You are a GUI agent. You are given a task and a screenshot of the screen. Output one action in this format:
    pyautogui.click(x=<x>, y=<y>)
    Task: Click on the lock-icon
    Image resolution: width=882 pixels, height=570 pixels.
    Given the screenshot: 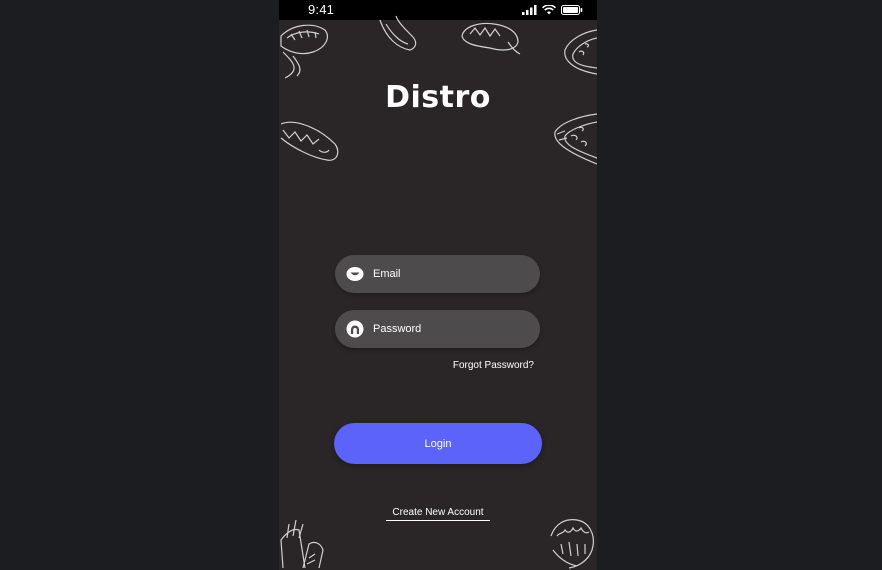 What is the action you would take?
    pyautogui.click(x=355, y=329)
    